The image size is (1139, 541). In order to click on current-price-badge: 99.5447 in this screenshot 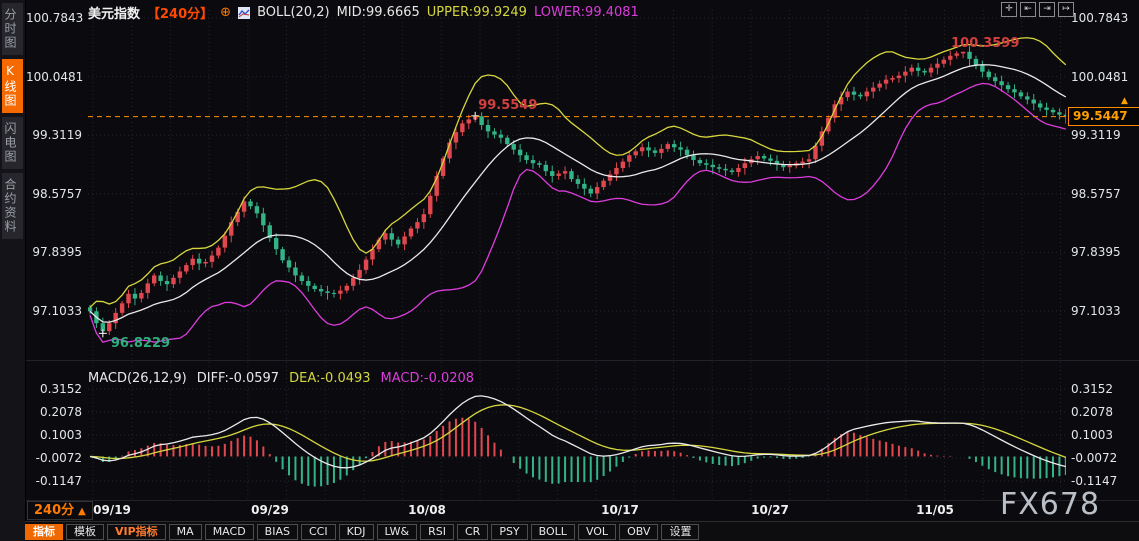, I will do `click(1103, 116)`.